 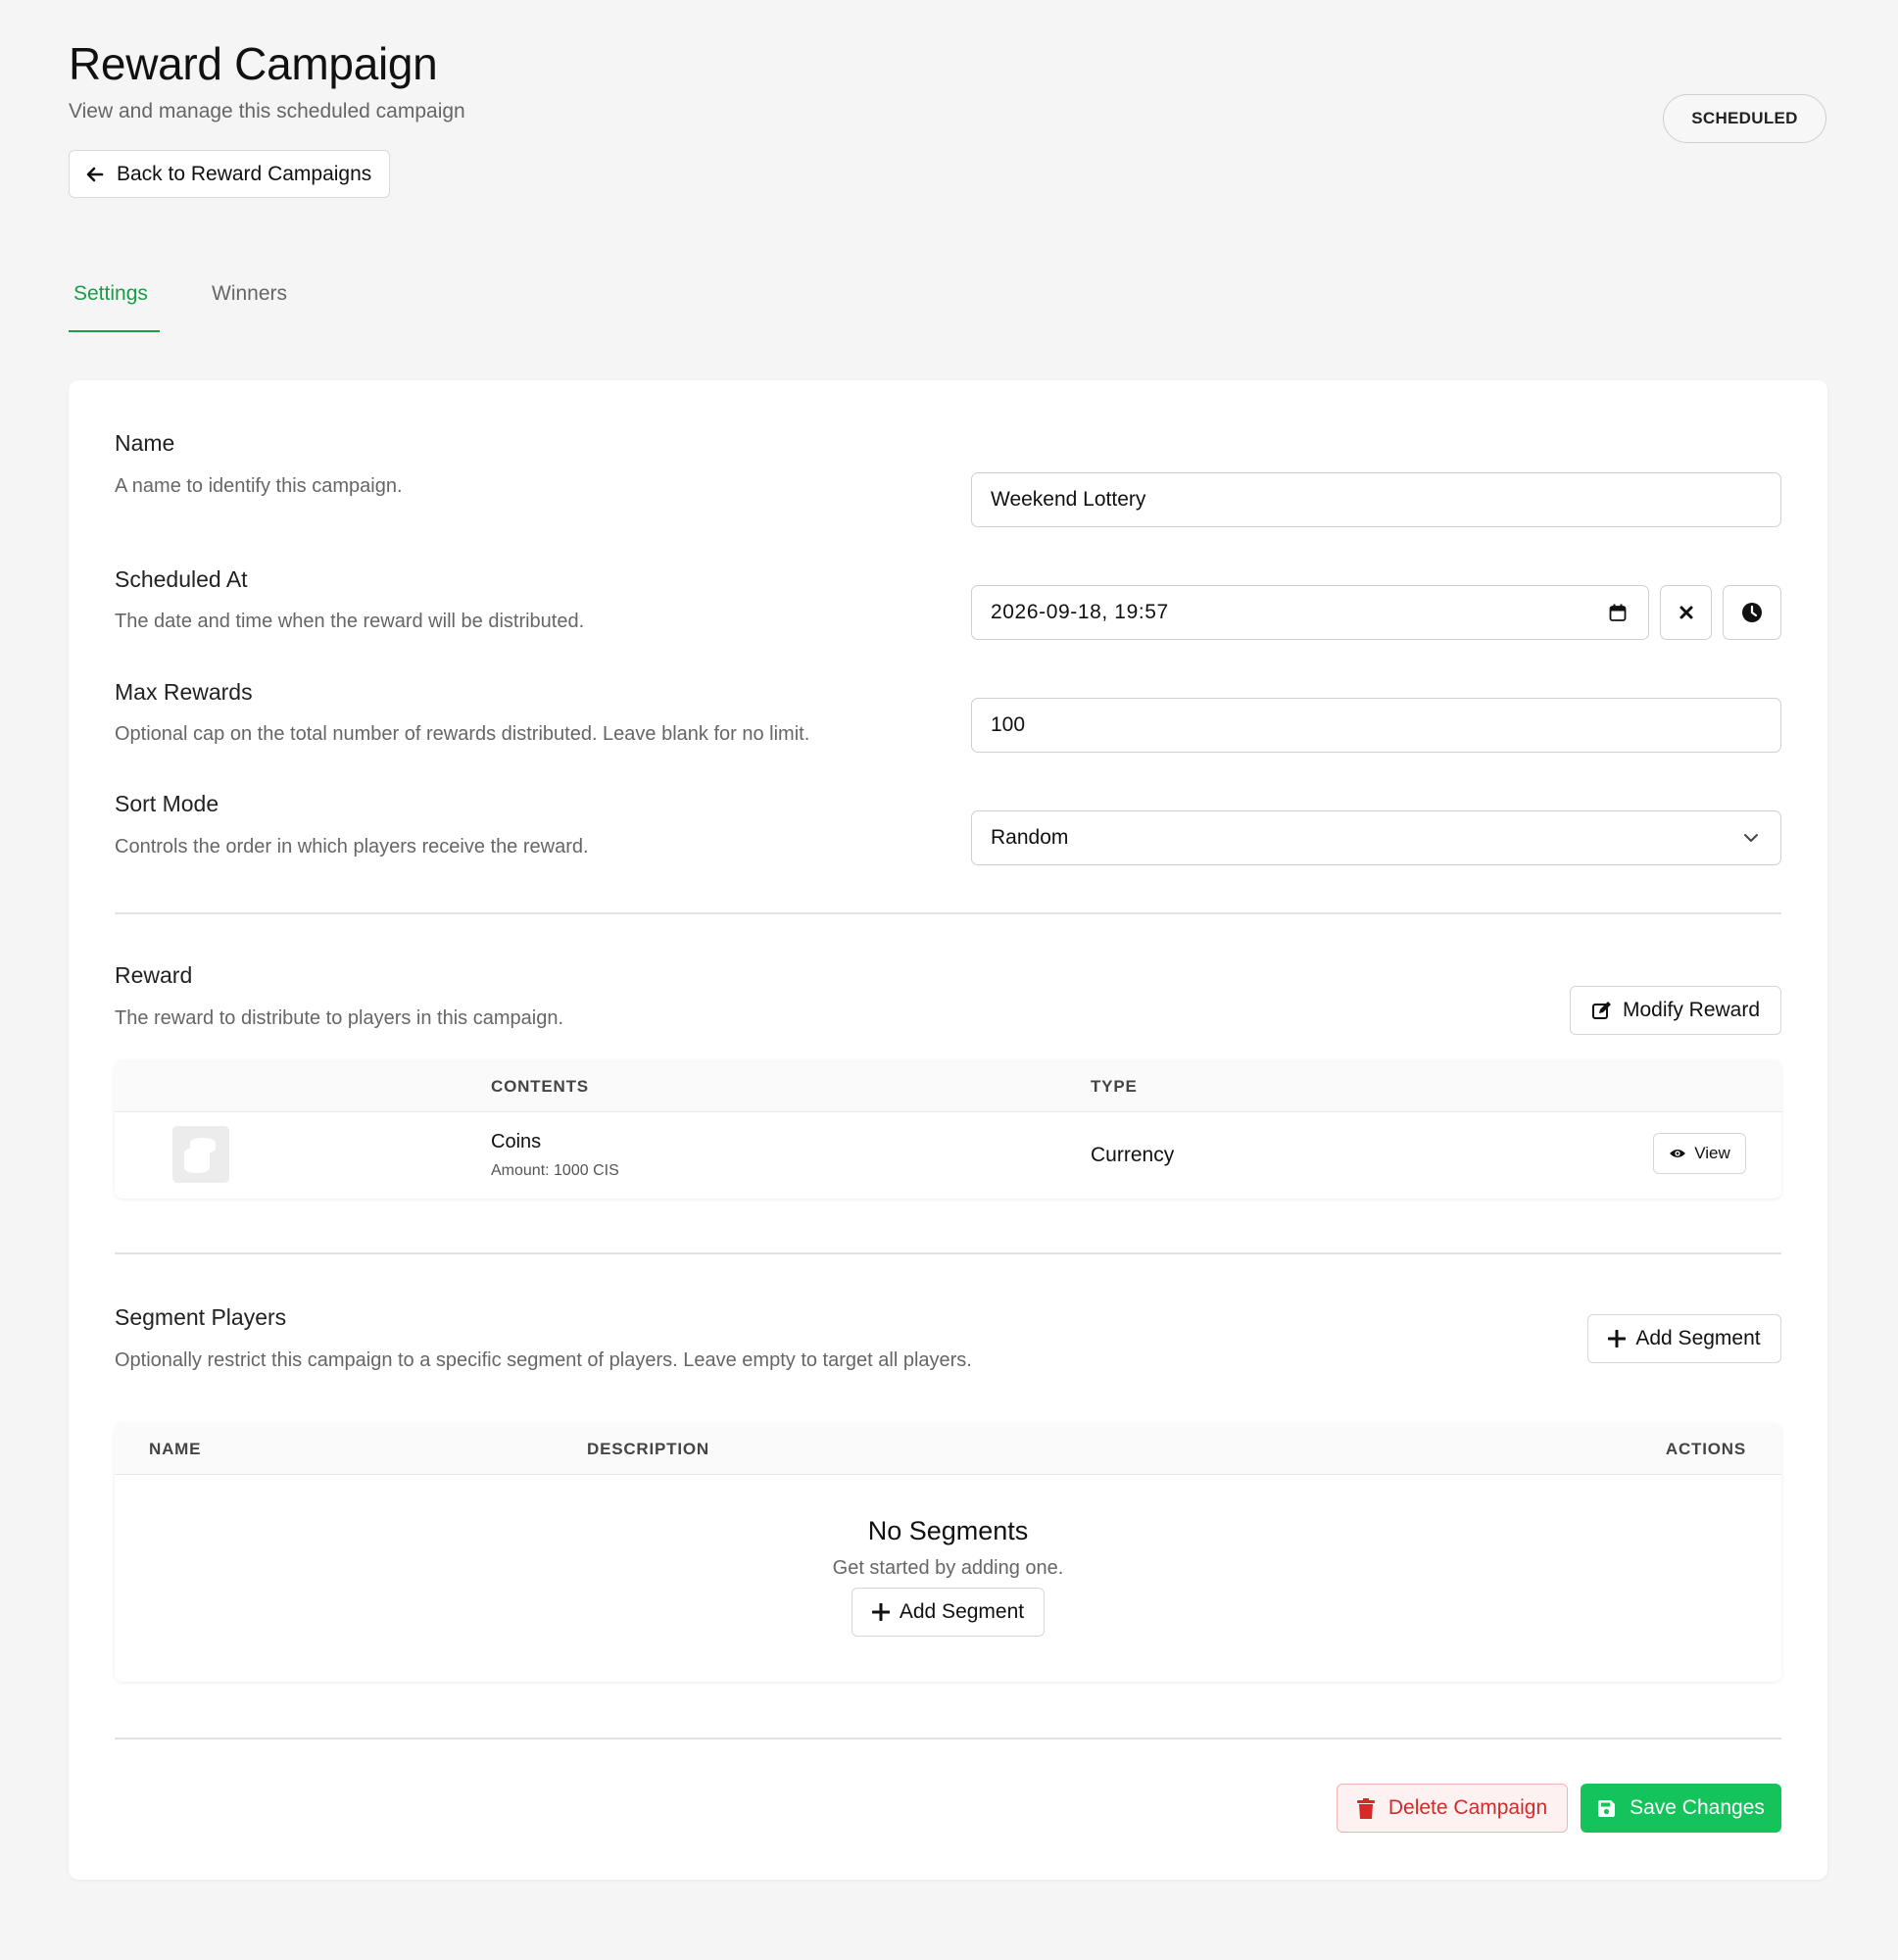 What do you see at coordinates (555, 1171) in the screenshot?
I see `reward-amount: Amount: 1000 CIS` at bounding box center [555, 1171].